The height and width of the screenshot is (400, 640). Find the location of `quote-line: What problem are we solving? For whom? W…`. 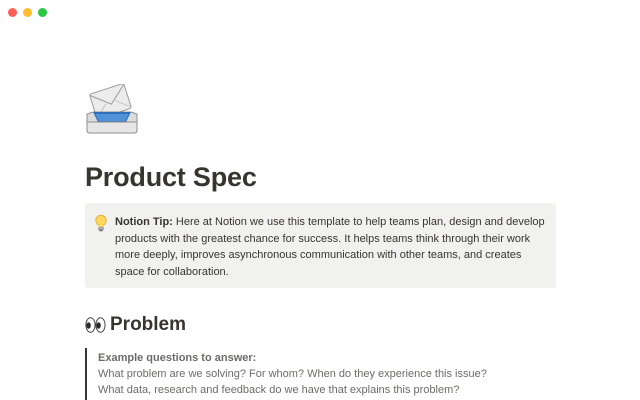

quote-line: What problem are we solving? For whom? W… is located at coordinates (292, 374).